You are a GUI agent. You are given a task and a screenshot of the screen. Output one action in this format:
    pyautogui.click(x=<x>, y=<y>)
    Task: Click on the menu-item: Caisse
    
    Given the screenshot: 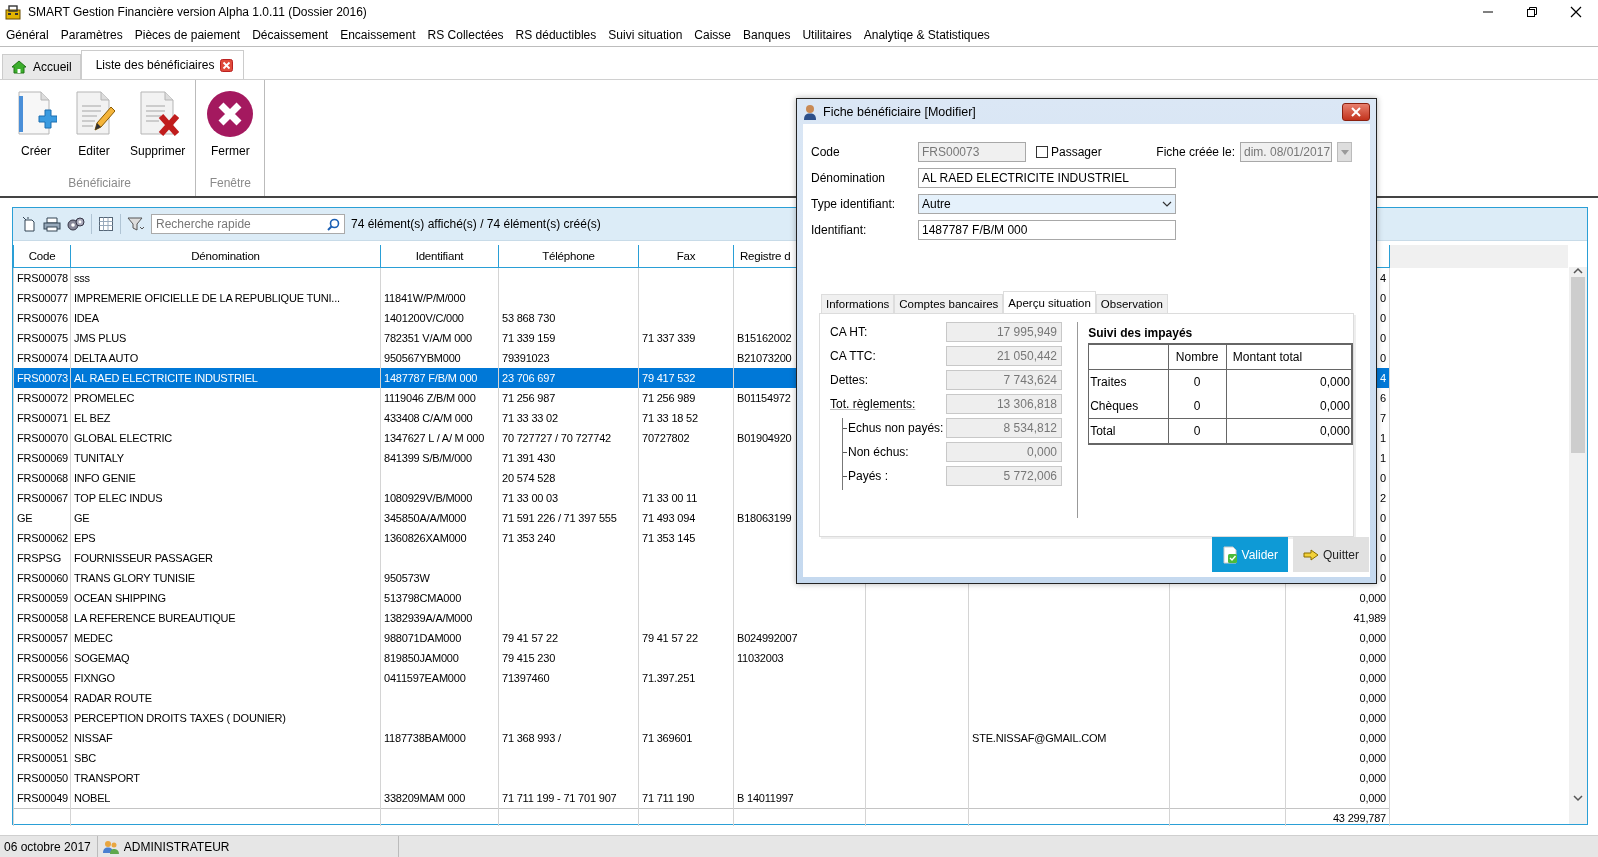 What is the action you would take?
    pyautogui.click(x=713, y=35)
    